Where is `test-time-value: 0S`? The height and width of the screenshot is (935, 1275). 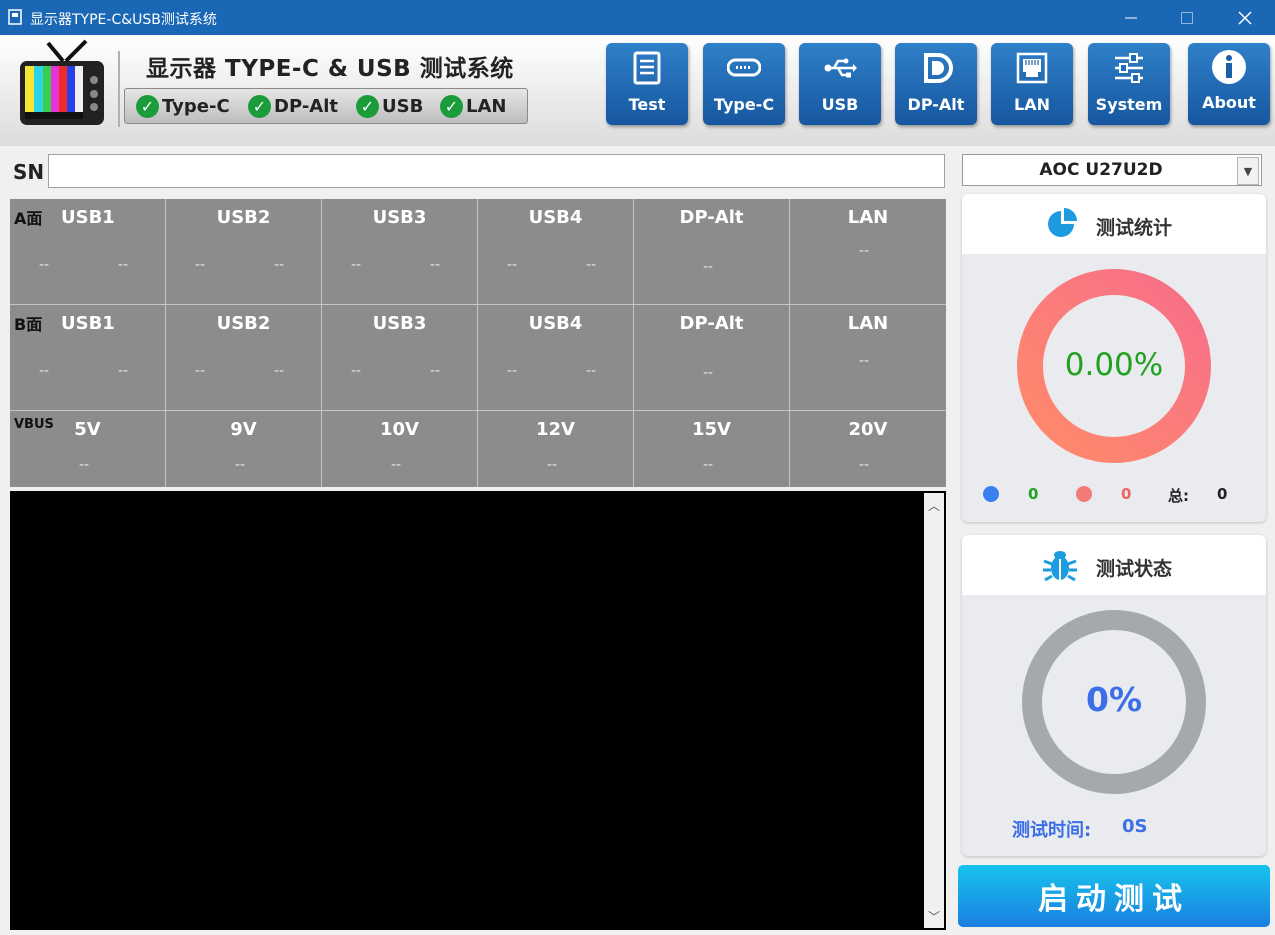 test-time-value: 0S is located at coordinates (1135, 826).